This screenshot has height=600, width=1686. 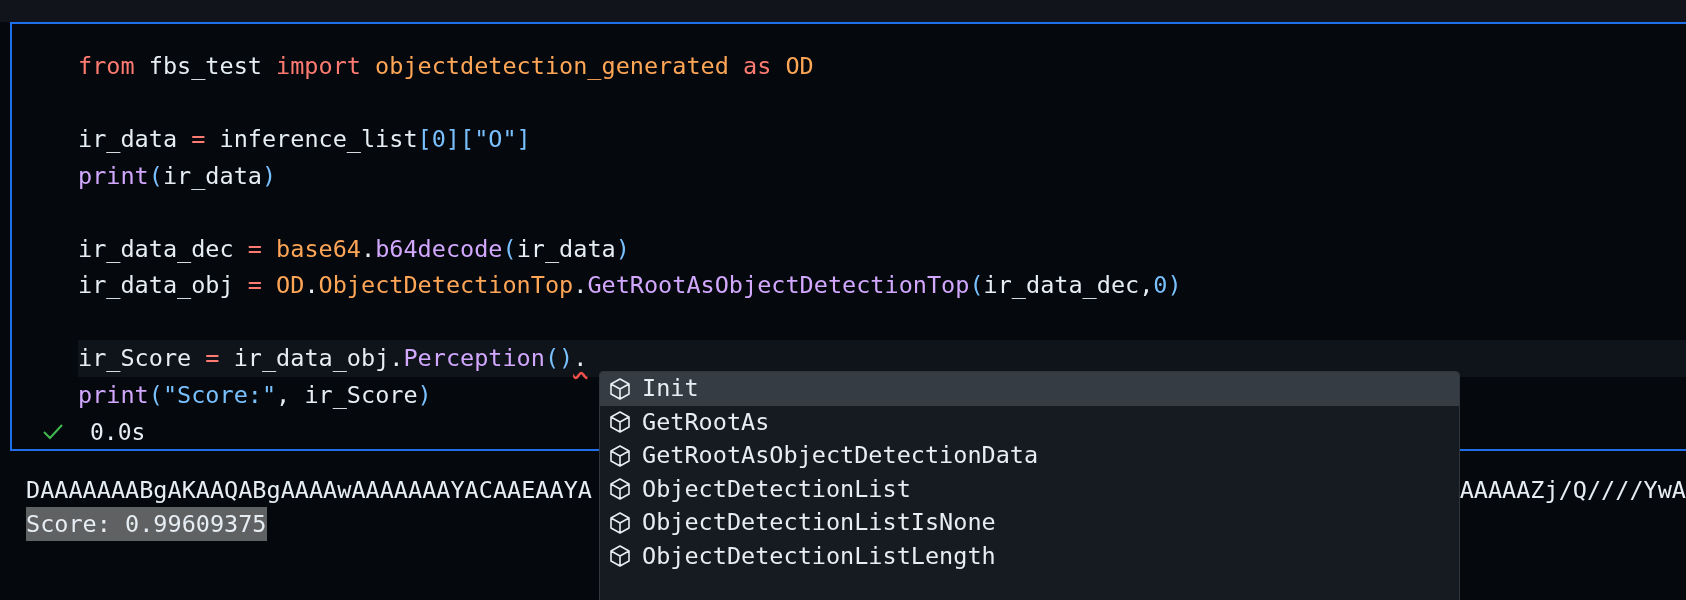 I want to click on suggestion-item: ObjectDetectionList, so click(x=1029, y=489).